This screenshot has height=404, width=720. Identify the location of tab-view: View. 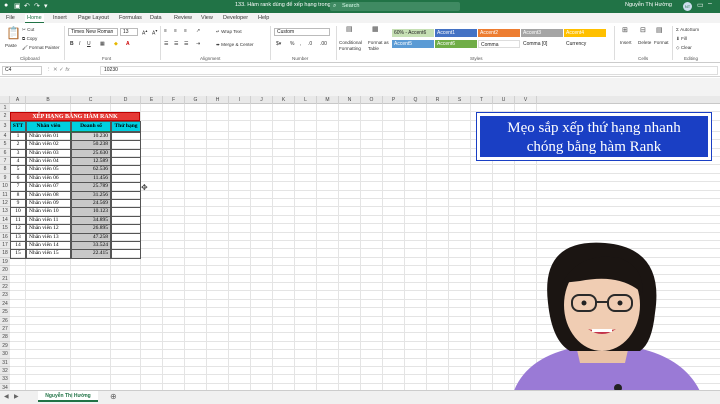
(207, 18).